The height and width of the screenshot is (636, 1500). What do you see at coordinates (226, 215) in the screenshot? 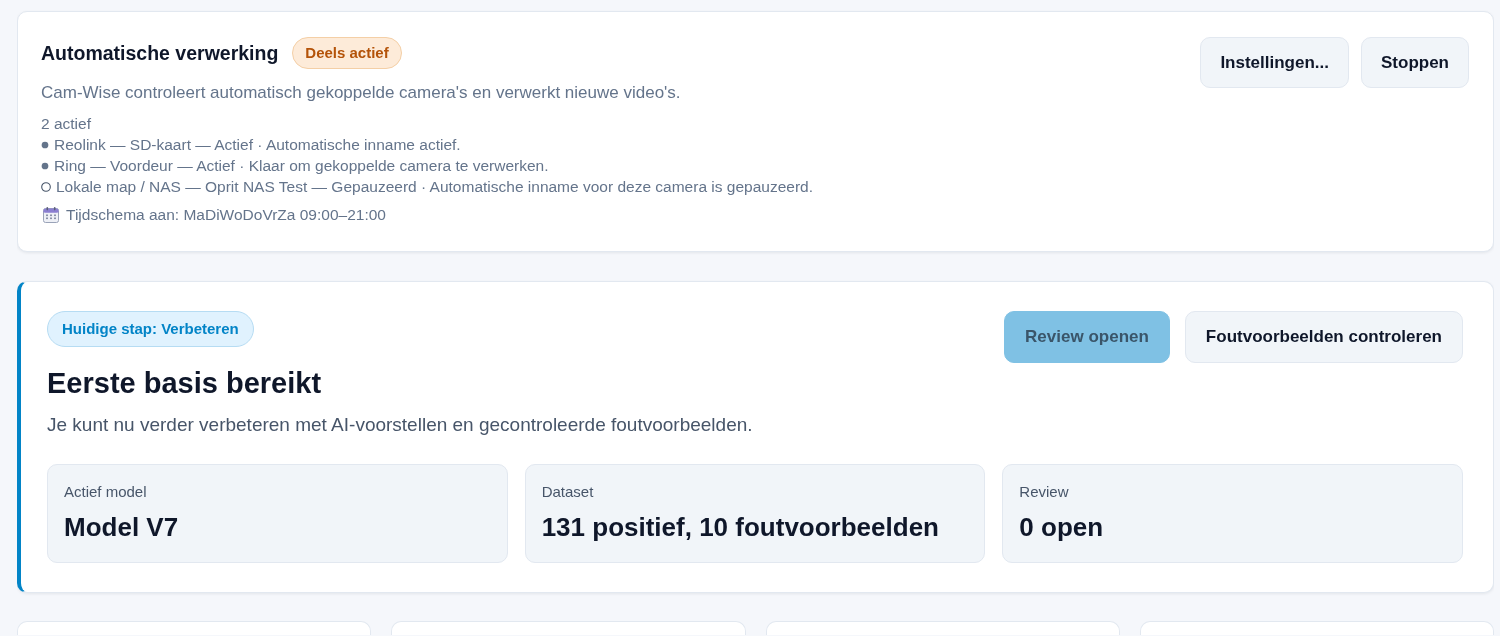
I see `schedule-text: Tijdschema aan: MaDiWoDoVrZa 09:00–21:00` at bounding box center [226, 215].